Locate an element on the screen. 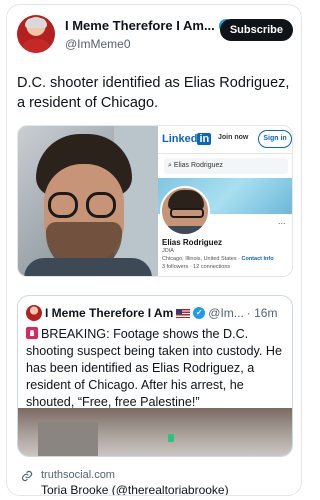  avatar-hair is located at coordinates (36, 23).